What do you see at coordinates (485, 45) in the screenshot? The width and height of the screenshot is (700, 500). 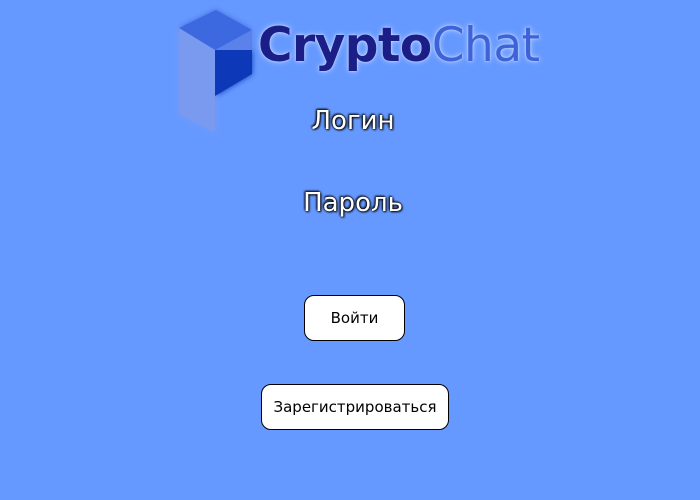 I see `logo-text-chat: Chat` at bounding box center [485, 45].